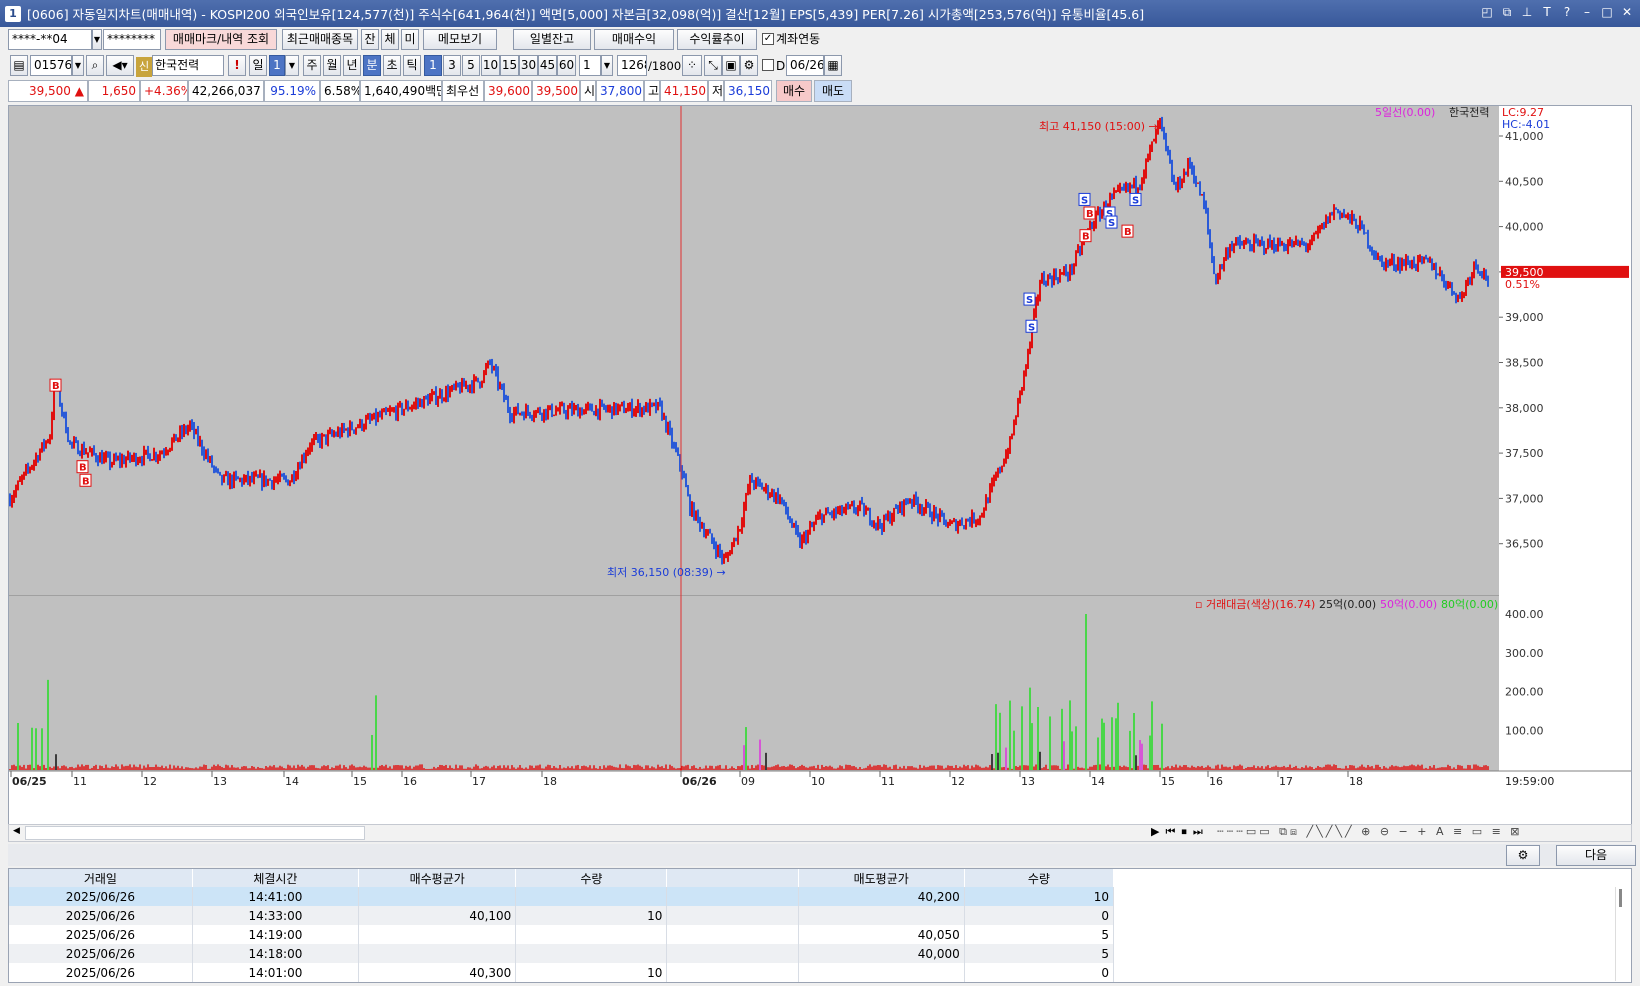 This screenshot has width=1640, height=986. Describe the element at coordinates (101, 878) in the screenshot. I see `col-trade-date: 거래일` at that location.